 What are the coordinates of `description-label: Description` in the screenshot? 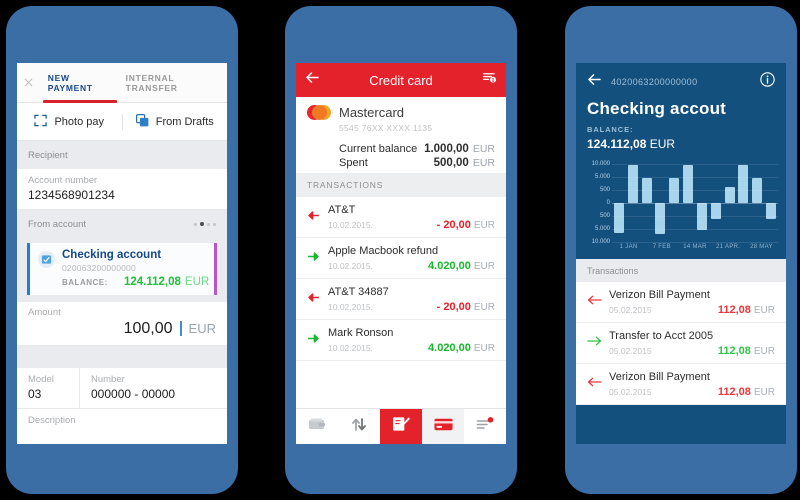 It's located at (52, 420).